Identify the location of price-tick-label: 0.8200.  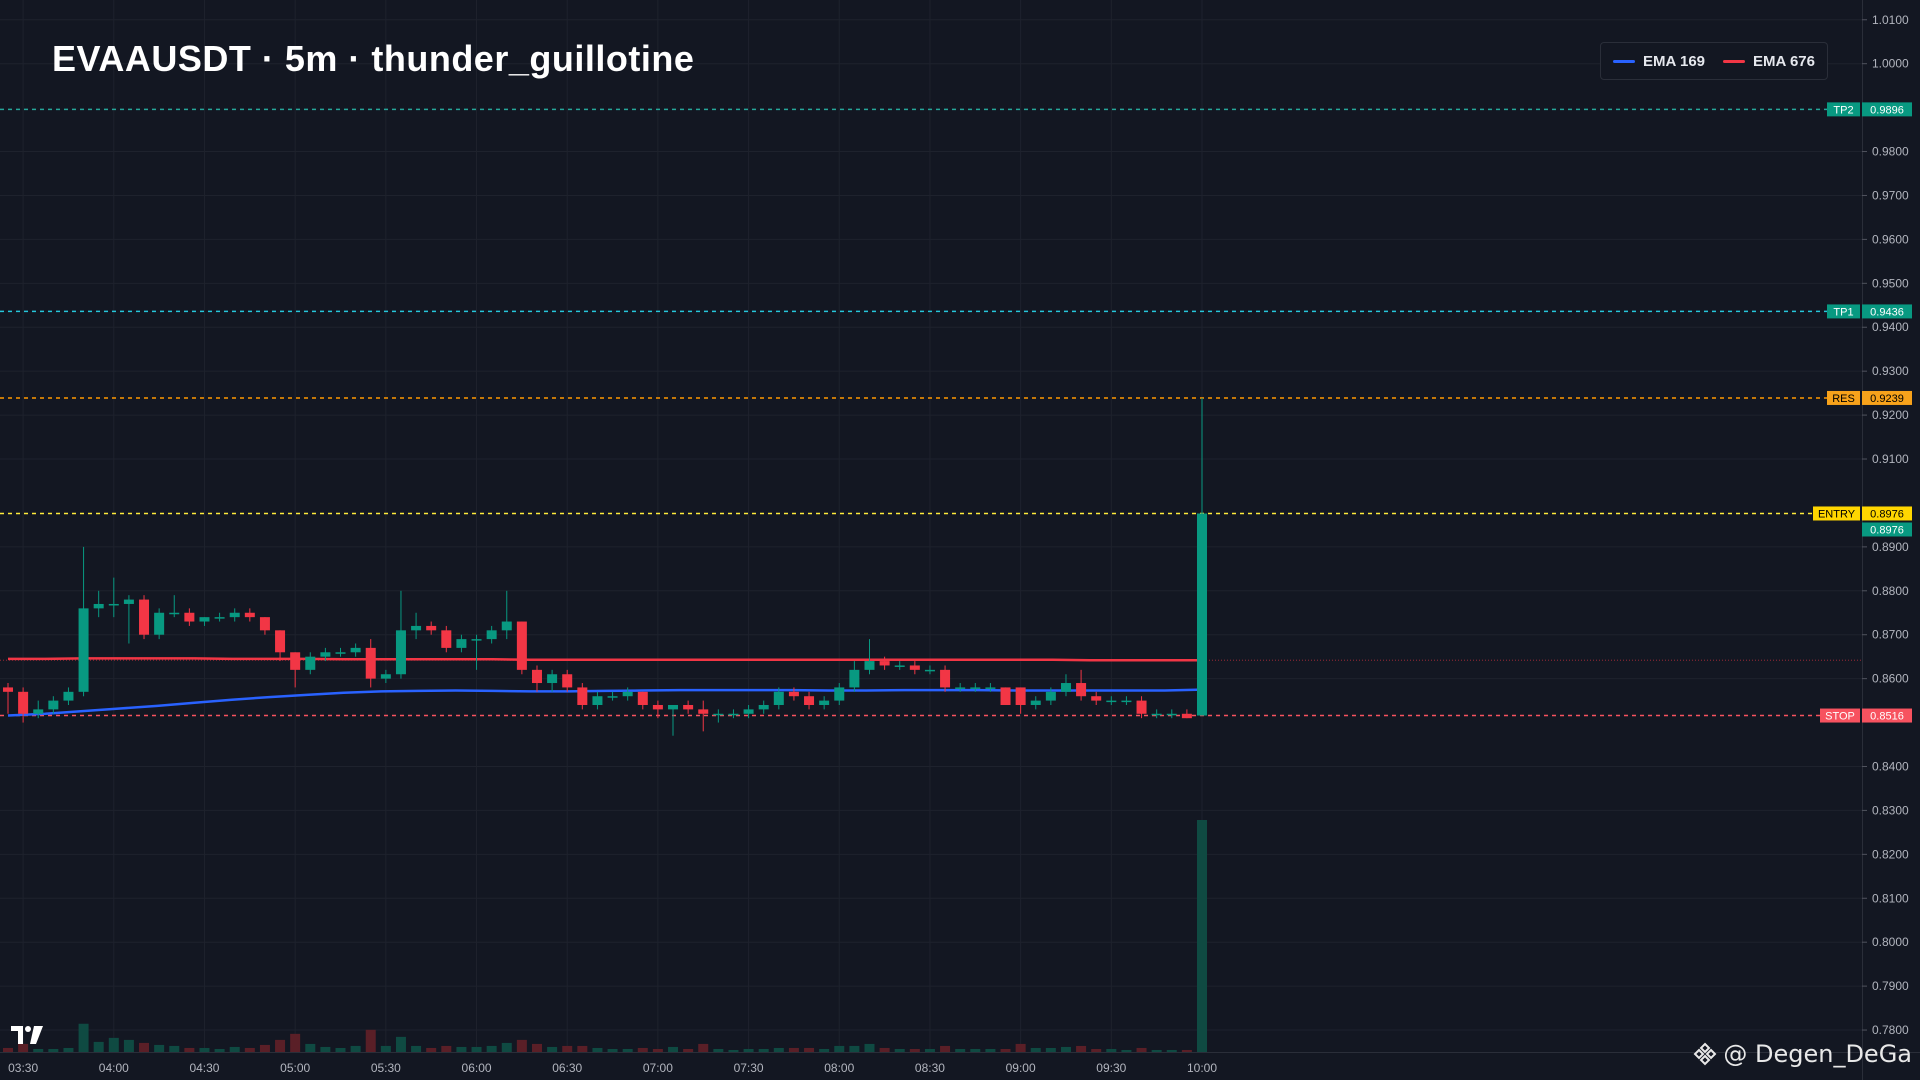
(1890, 854).